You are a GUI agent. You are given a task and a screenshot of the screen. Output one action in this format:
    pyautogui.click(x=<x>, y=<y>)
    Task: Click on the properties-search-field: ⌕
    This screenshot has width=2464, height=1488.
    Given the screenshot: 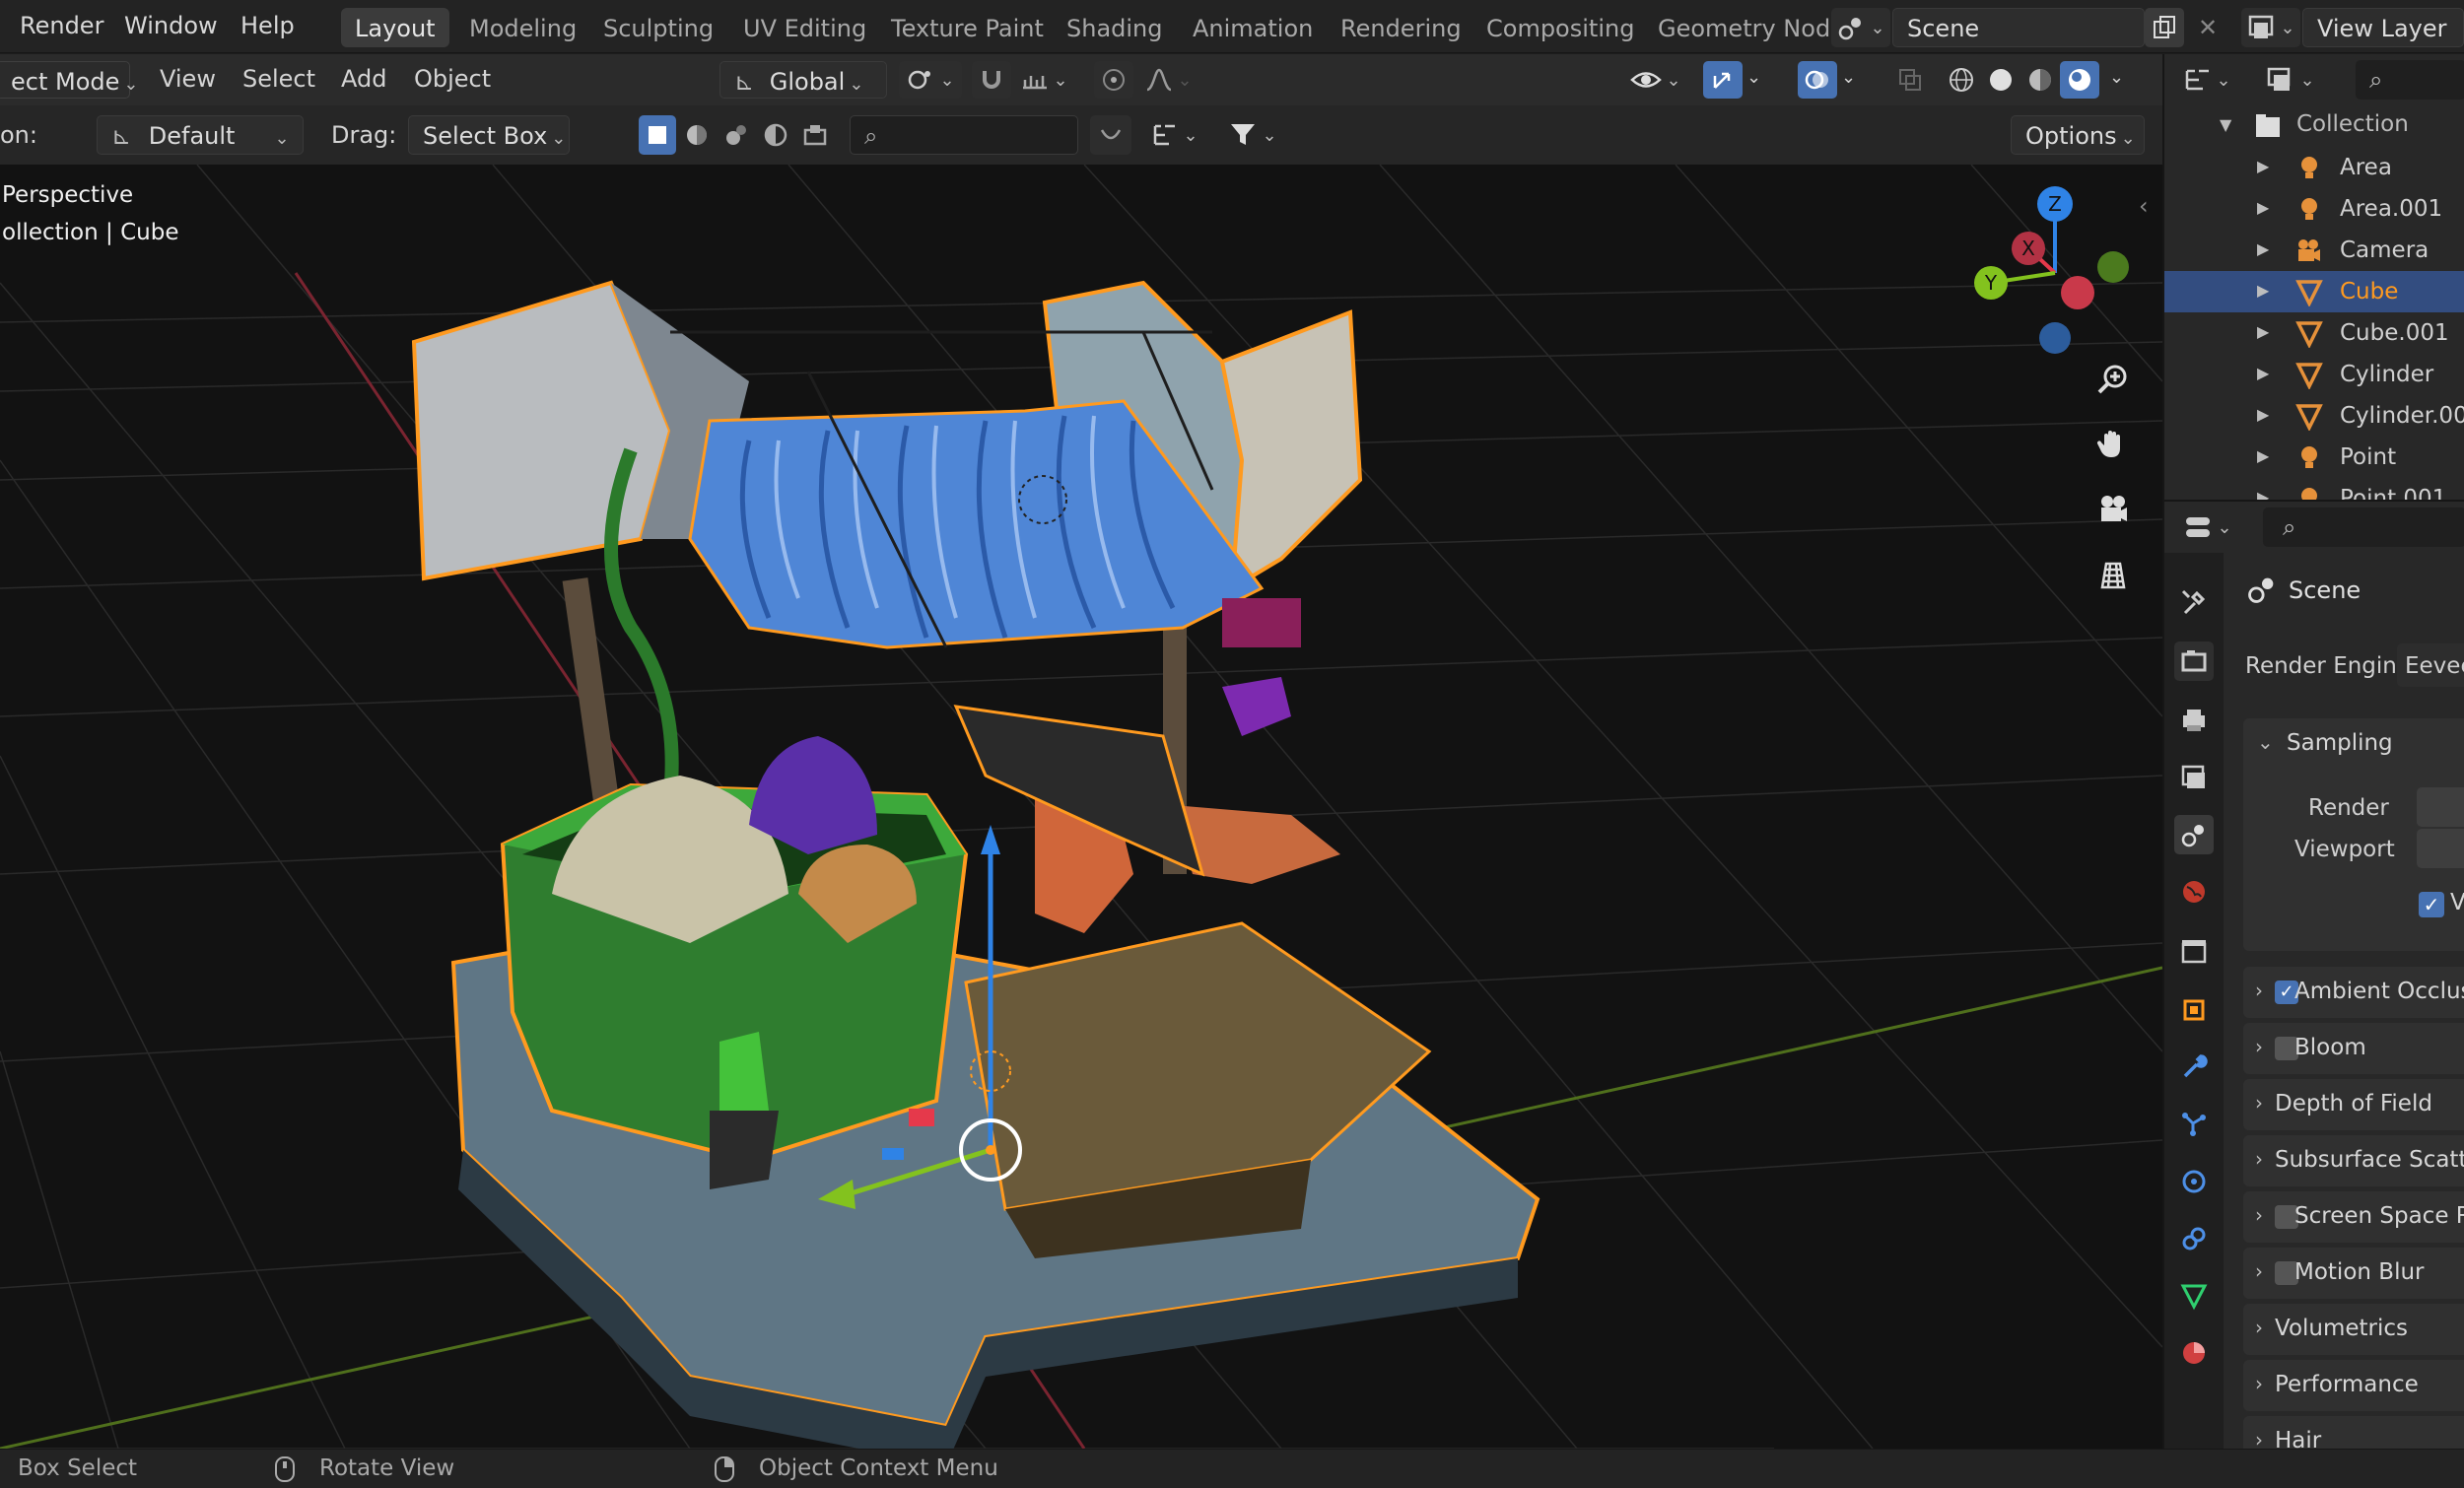 What is the action you would take?
    pyautogui.click(x=2363, y=527)
    